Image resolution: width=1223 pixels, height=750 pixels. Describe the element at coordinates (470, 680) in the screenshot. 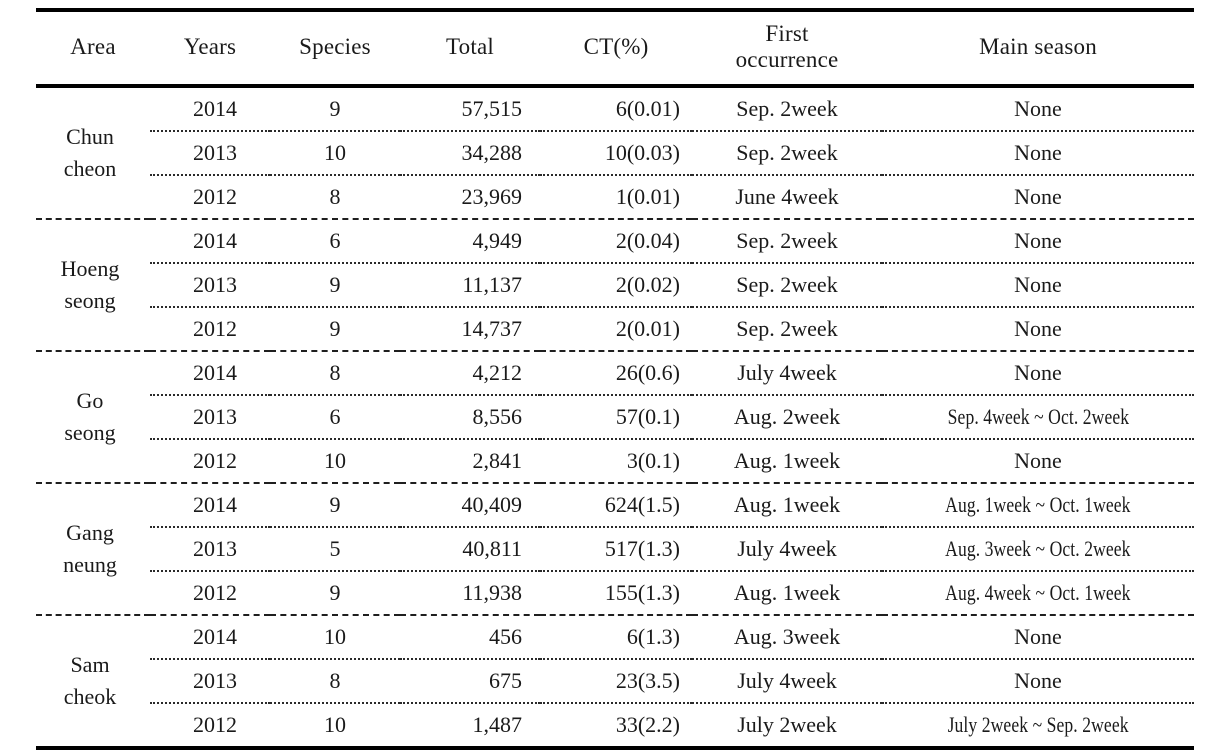

I see `cell-total: 675` at that location.